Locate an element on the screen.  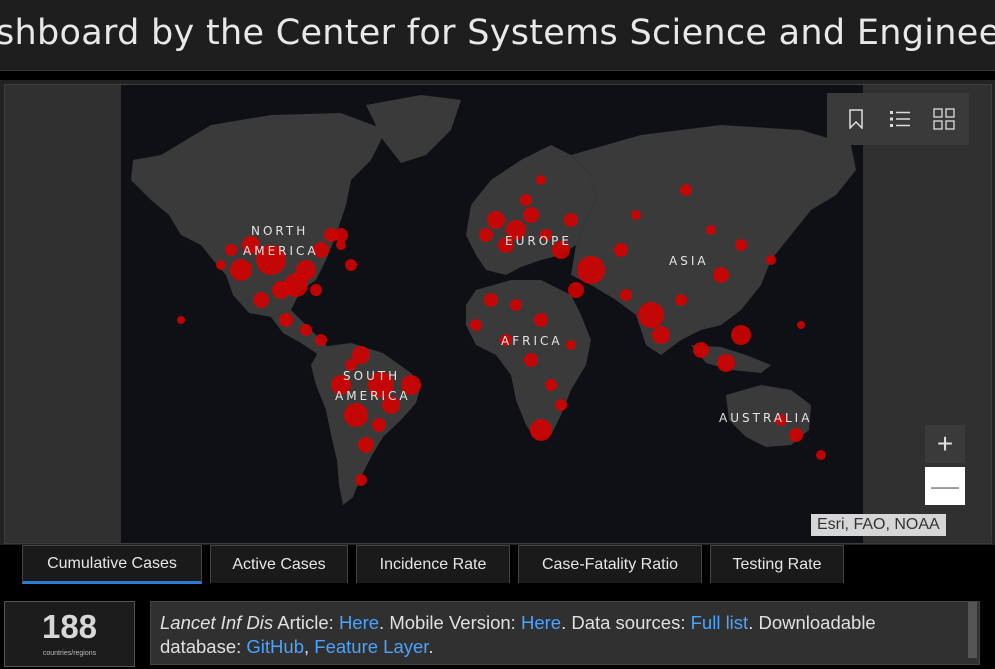
link-feature-layer: Feature Layer is located at coordinates (371, 646).